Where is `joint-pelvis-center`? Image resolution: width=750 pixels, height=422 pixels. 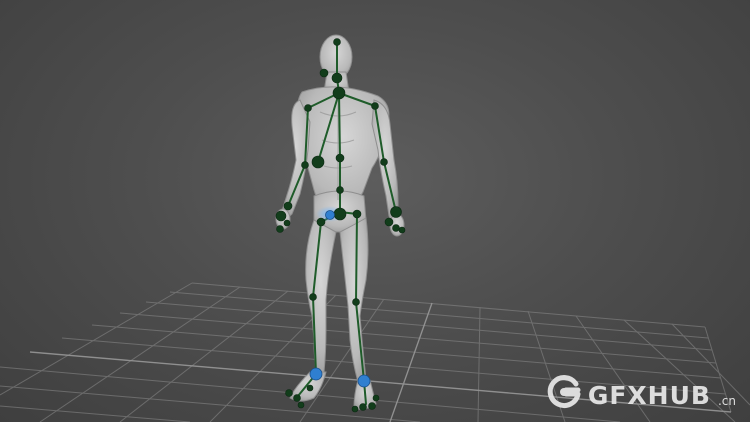 joint-pelvis-center is located at coordinates (340, 214).